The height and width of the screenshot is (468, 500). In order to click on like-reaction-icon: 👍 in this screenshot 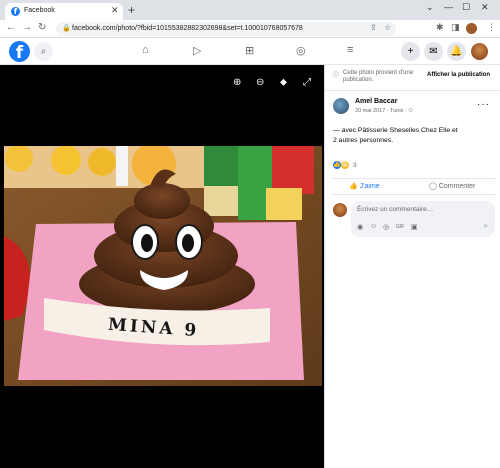, I will do `click(337, 165)`.